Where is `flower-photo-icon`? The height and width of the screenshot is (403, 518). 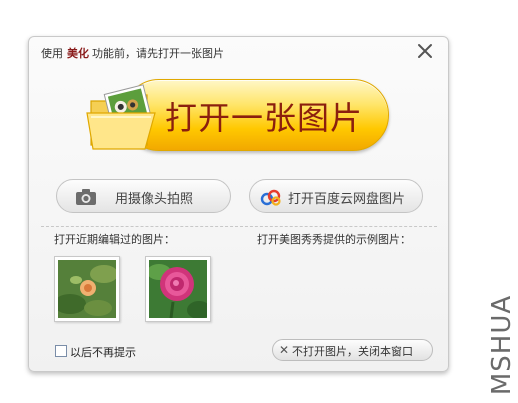 flower-photo-icon is located at coordinates (87, 289).